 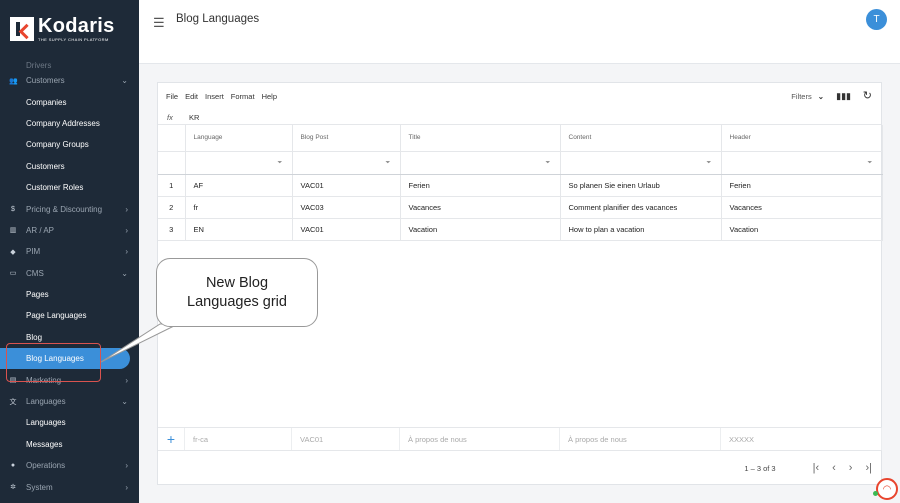 I want to click on column-header-header: Header, so click(x=802, y=138).